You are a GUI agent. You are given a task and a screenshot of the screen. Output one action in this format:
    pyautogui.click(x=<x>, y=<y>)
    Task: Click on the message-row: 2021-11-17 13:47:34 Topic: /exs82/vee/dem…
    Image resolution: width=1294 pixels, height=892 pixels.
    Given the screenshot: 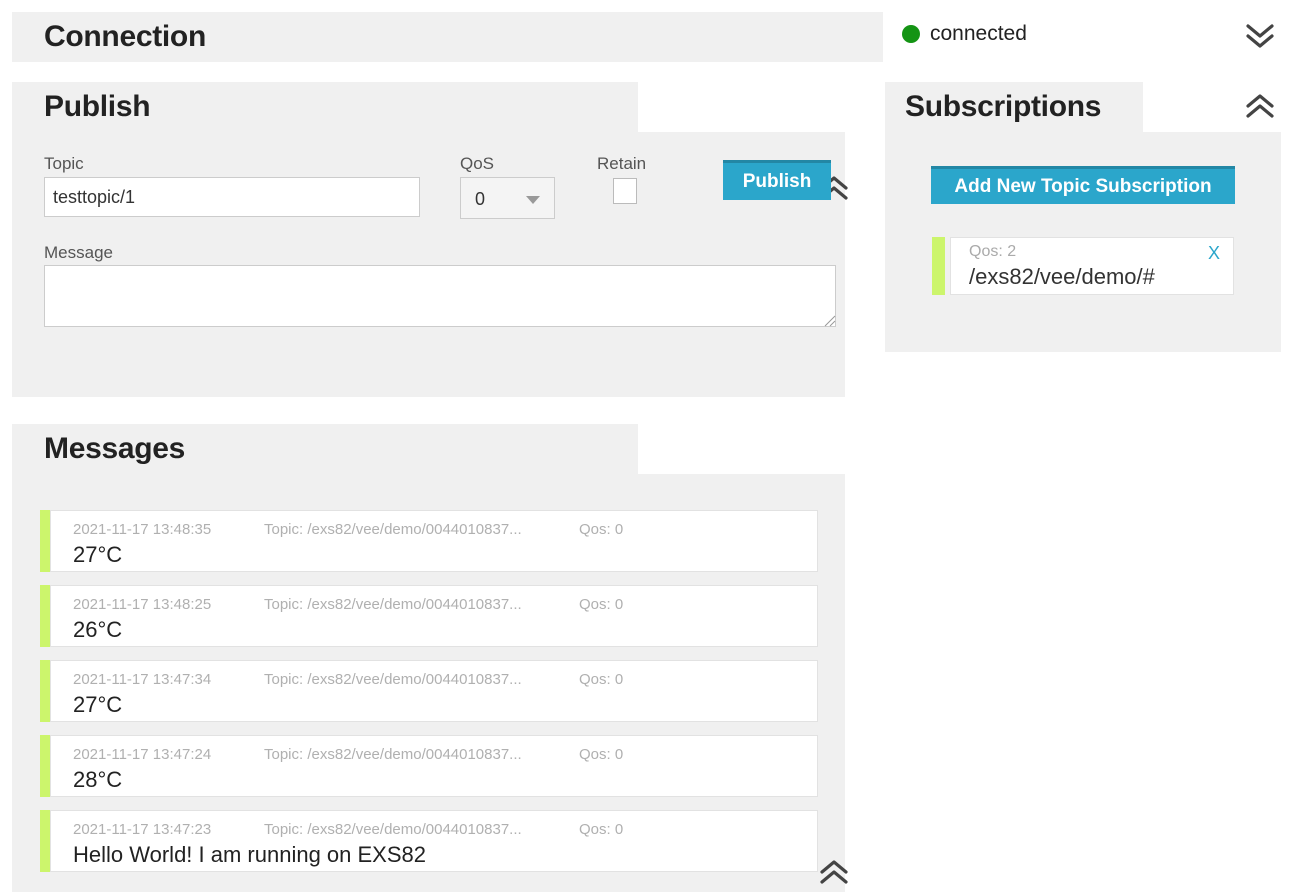 What is the action you would take?
    pyautogui.click(x=429, y=691)
    